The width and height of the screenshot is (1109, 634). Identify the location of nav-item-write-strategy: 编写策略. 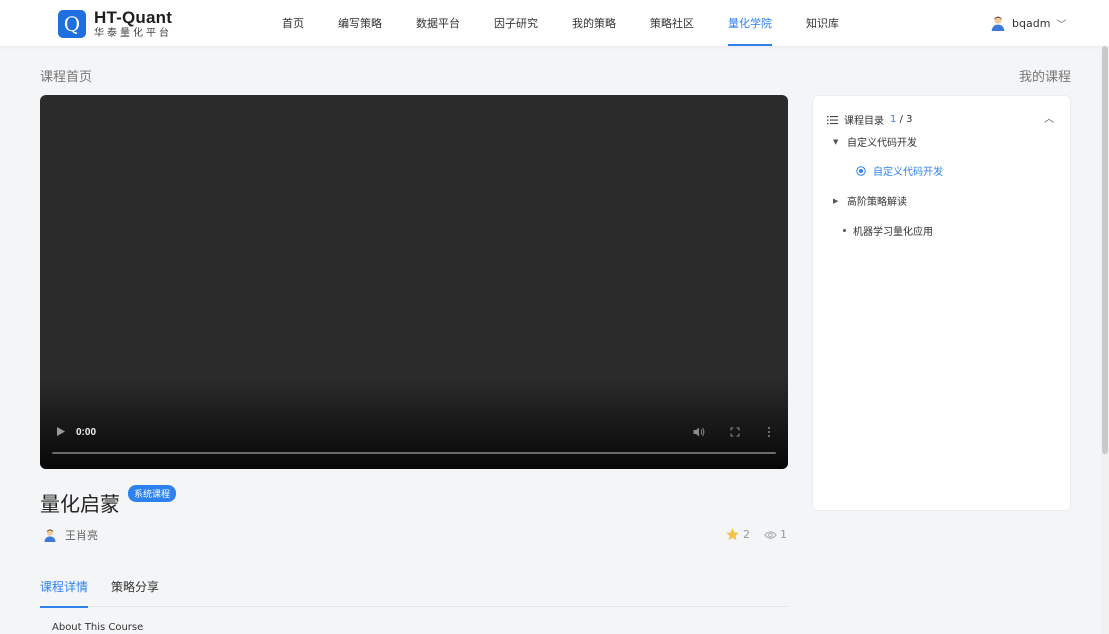
(360, 23).